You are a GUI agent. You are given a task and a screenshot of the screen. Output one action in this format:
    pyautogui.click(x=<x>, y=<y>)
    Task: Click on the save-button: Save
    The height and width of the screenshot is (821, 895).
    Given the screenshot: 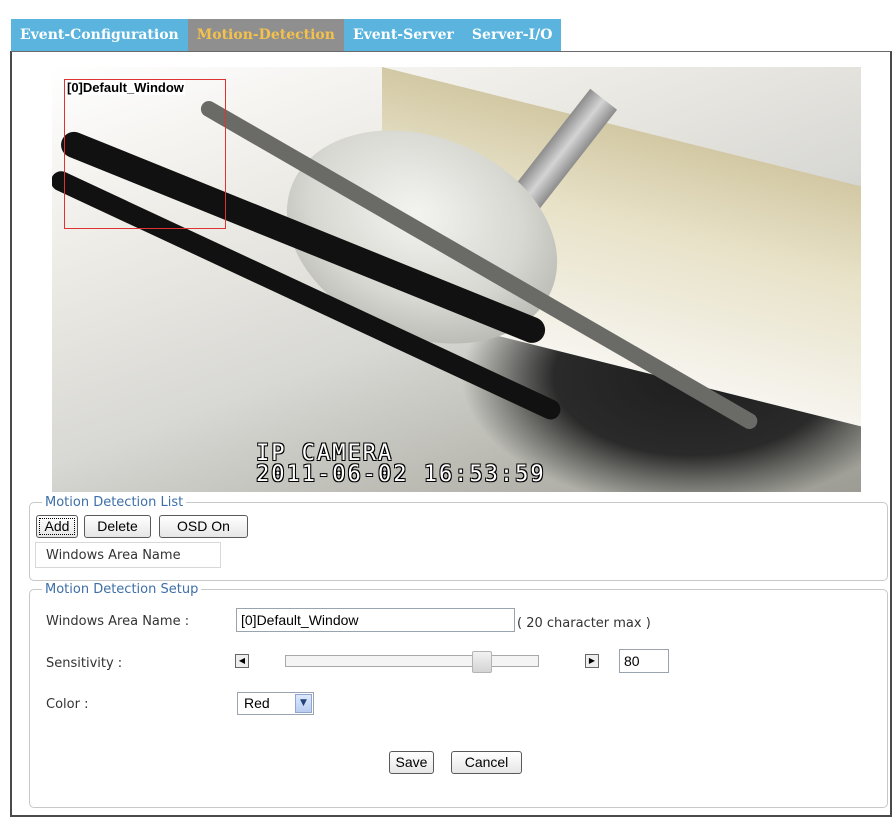 What is the action you would take?
    pyautogui.click(x=411, y=762)
    